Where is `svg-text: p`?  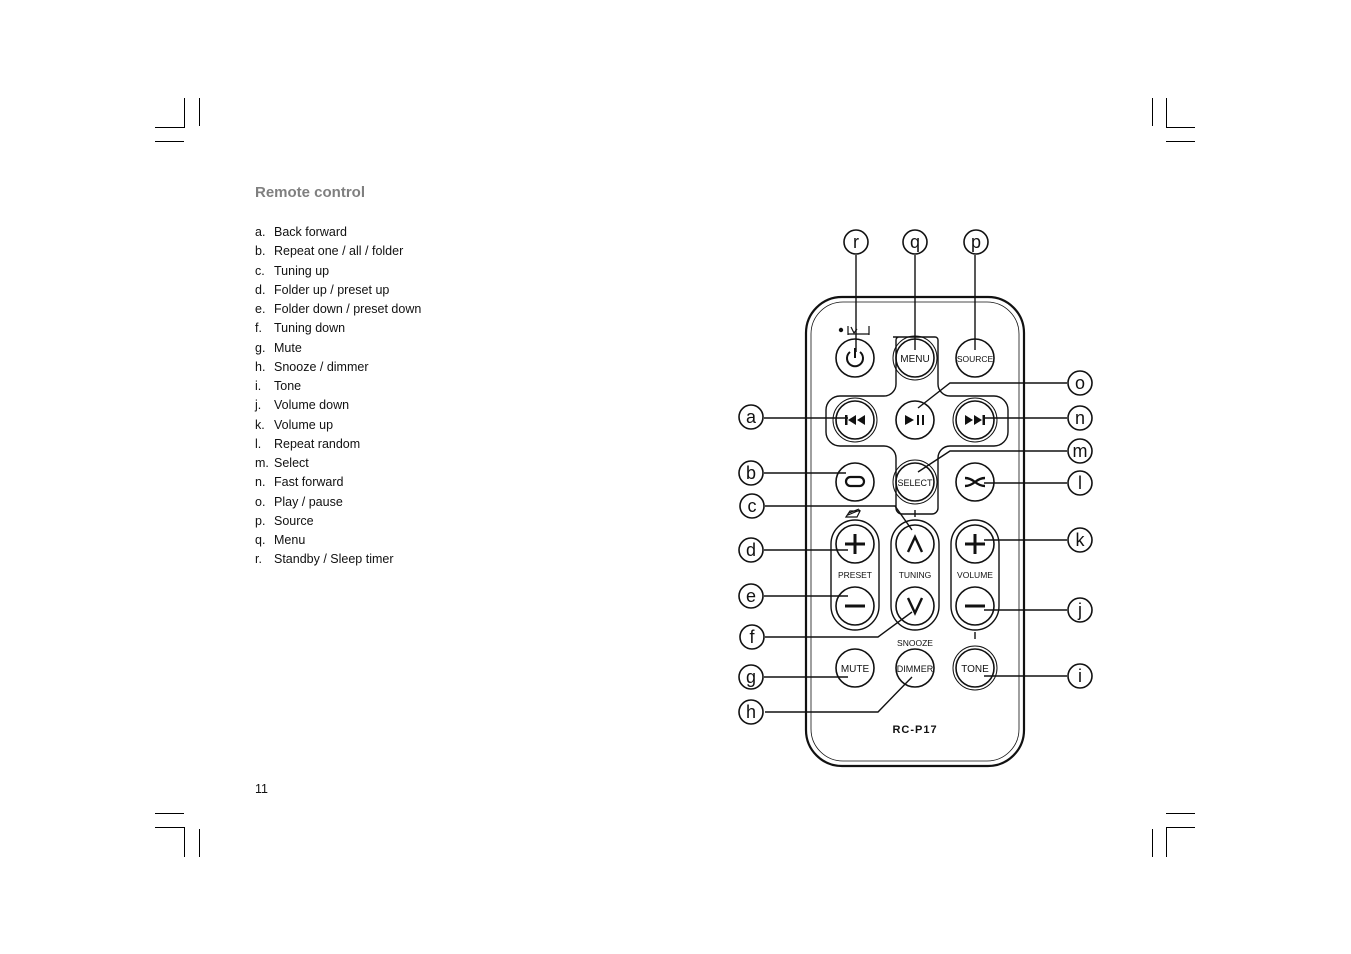
svg-text: p is located at coordinates (976, 242).